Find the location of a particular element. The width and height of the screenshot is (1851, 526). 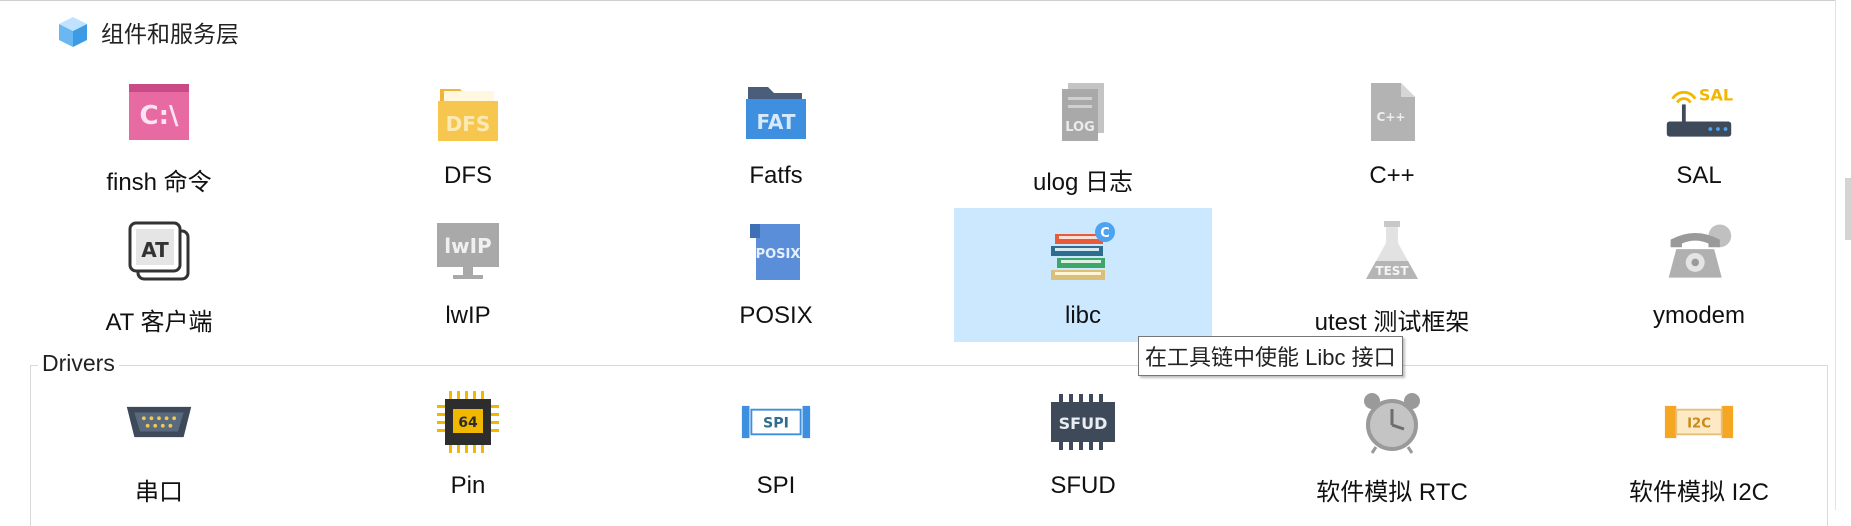

folder-fat-icon: FAT is located at coordinates (776, 113).